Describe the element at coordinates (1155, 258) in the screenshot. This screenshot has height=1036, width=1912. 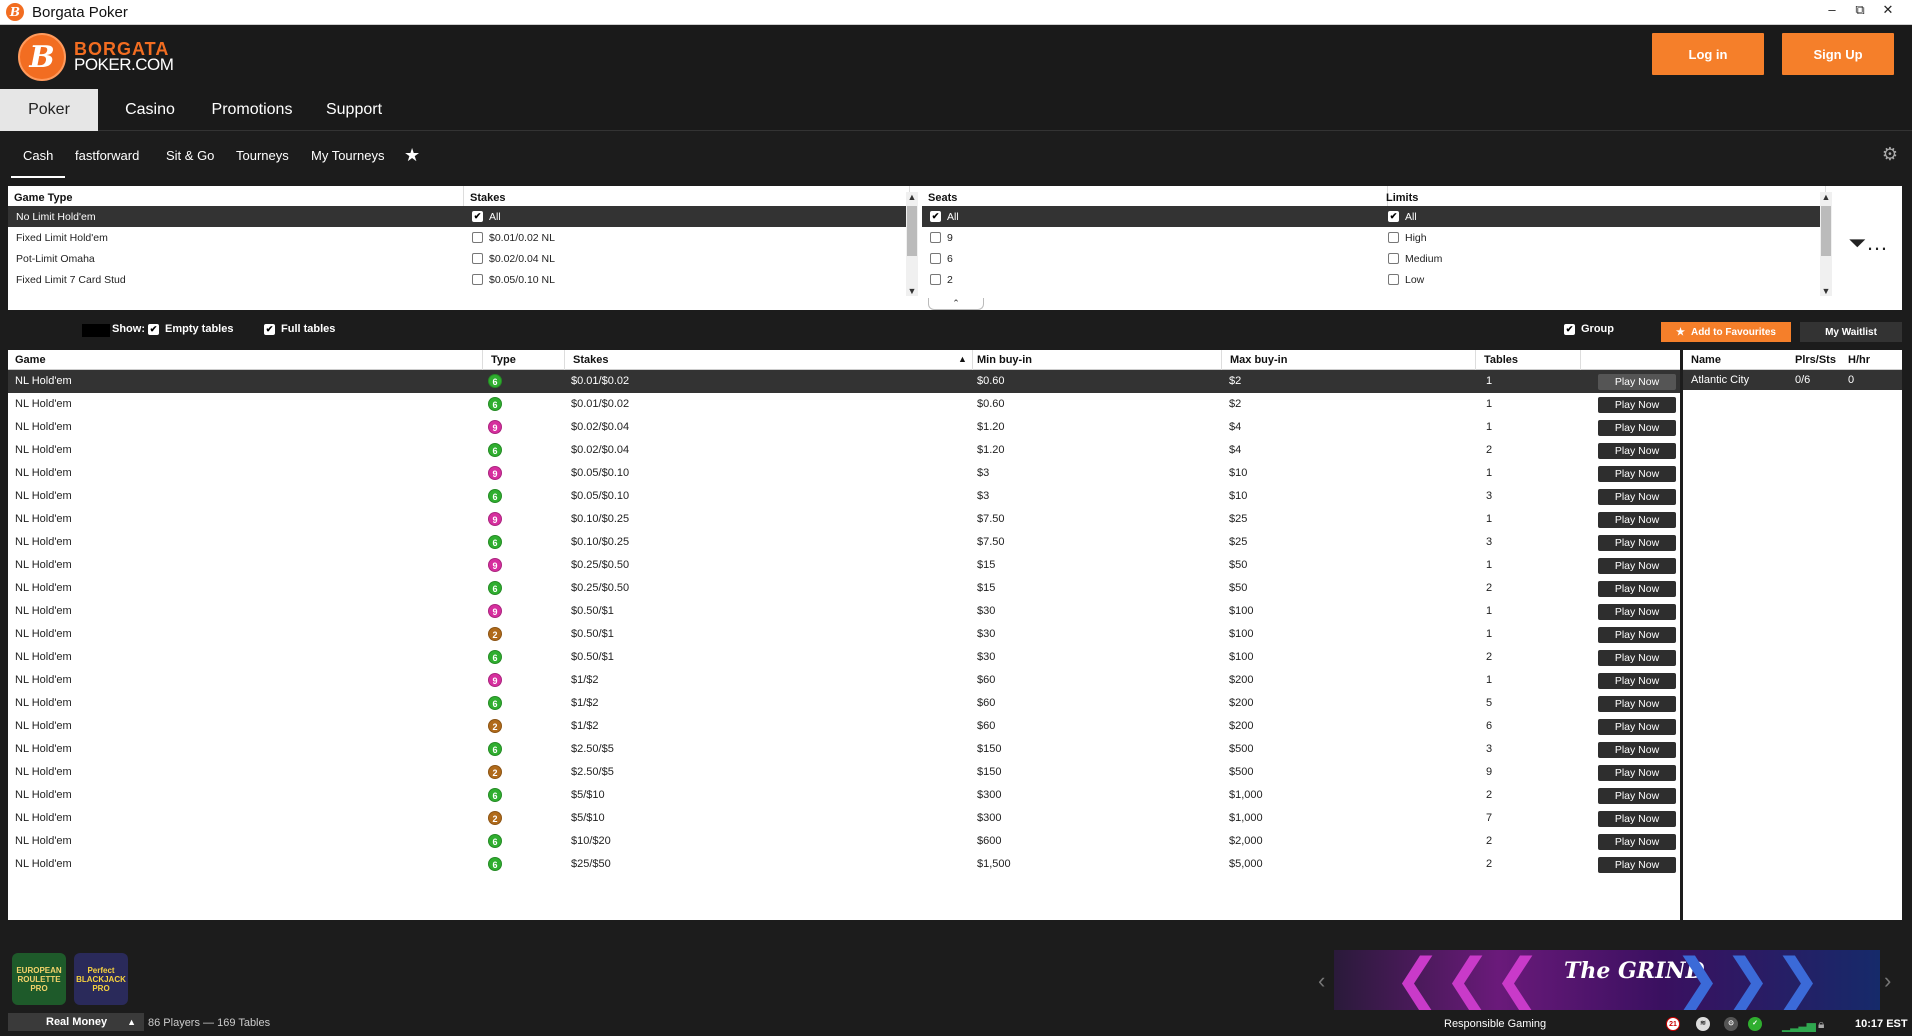
I see `seats-option: 6` at that location.